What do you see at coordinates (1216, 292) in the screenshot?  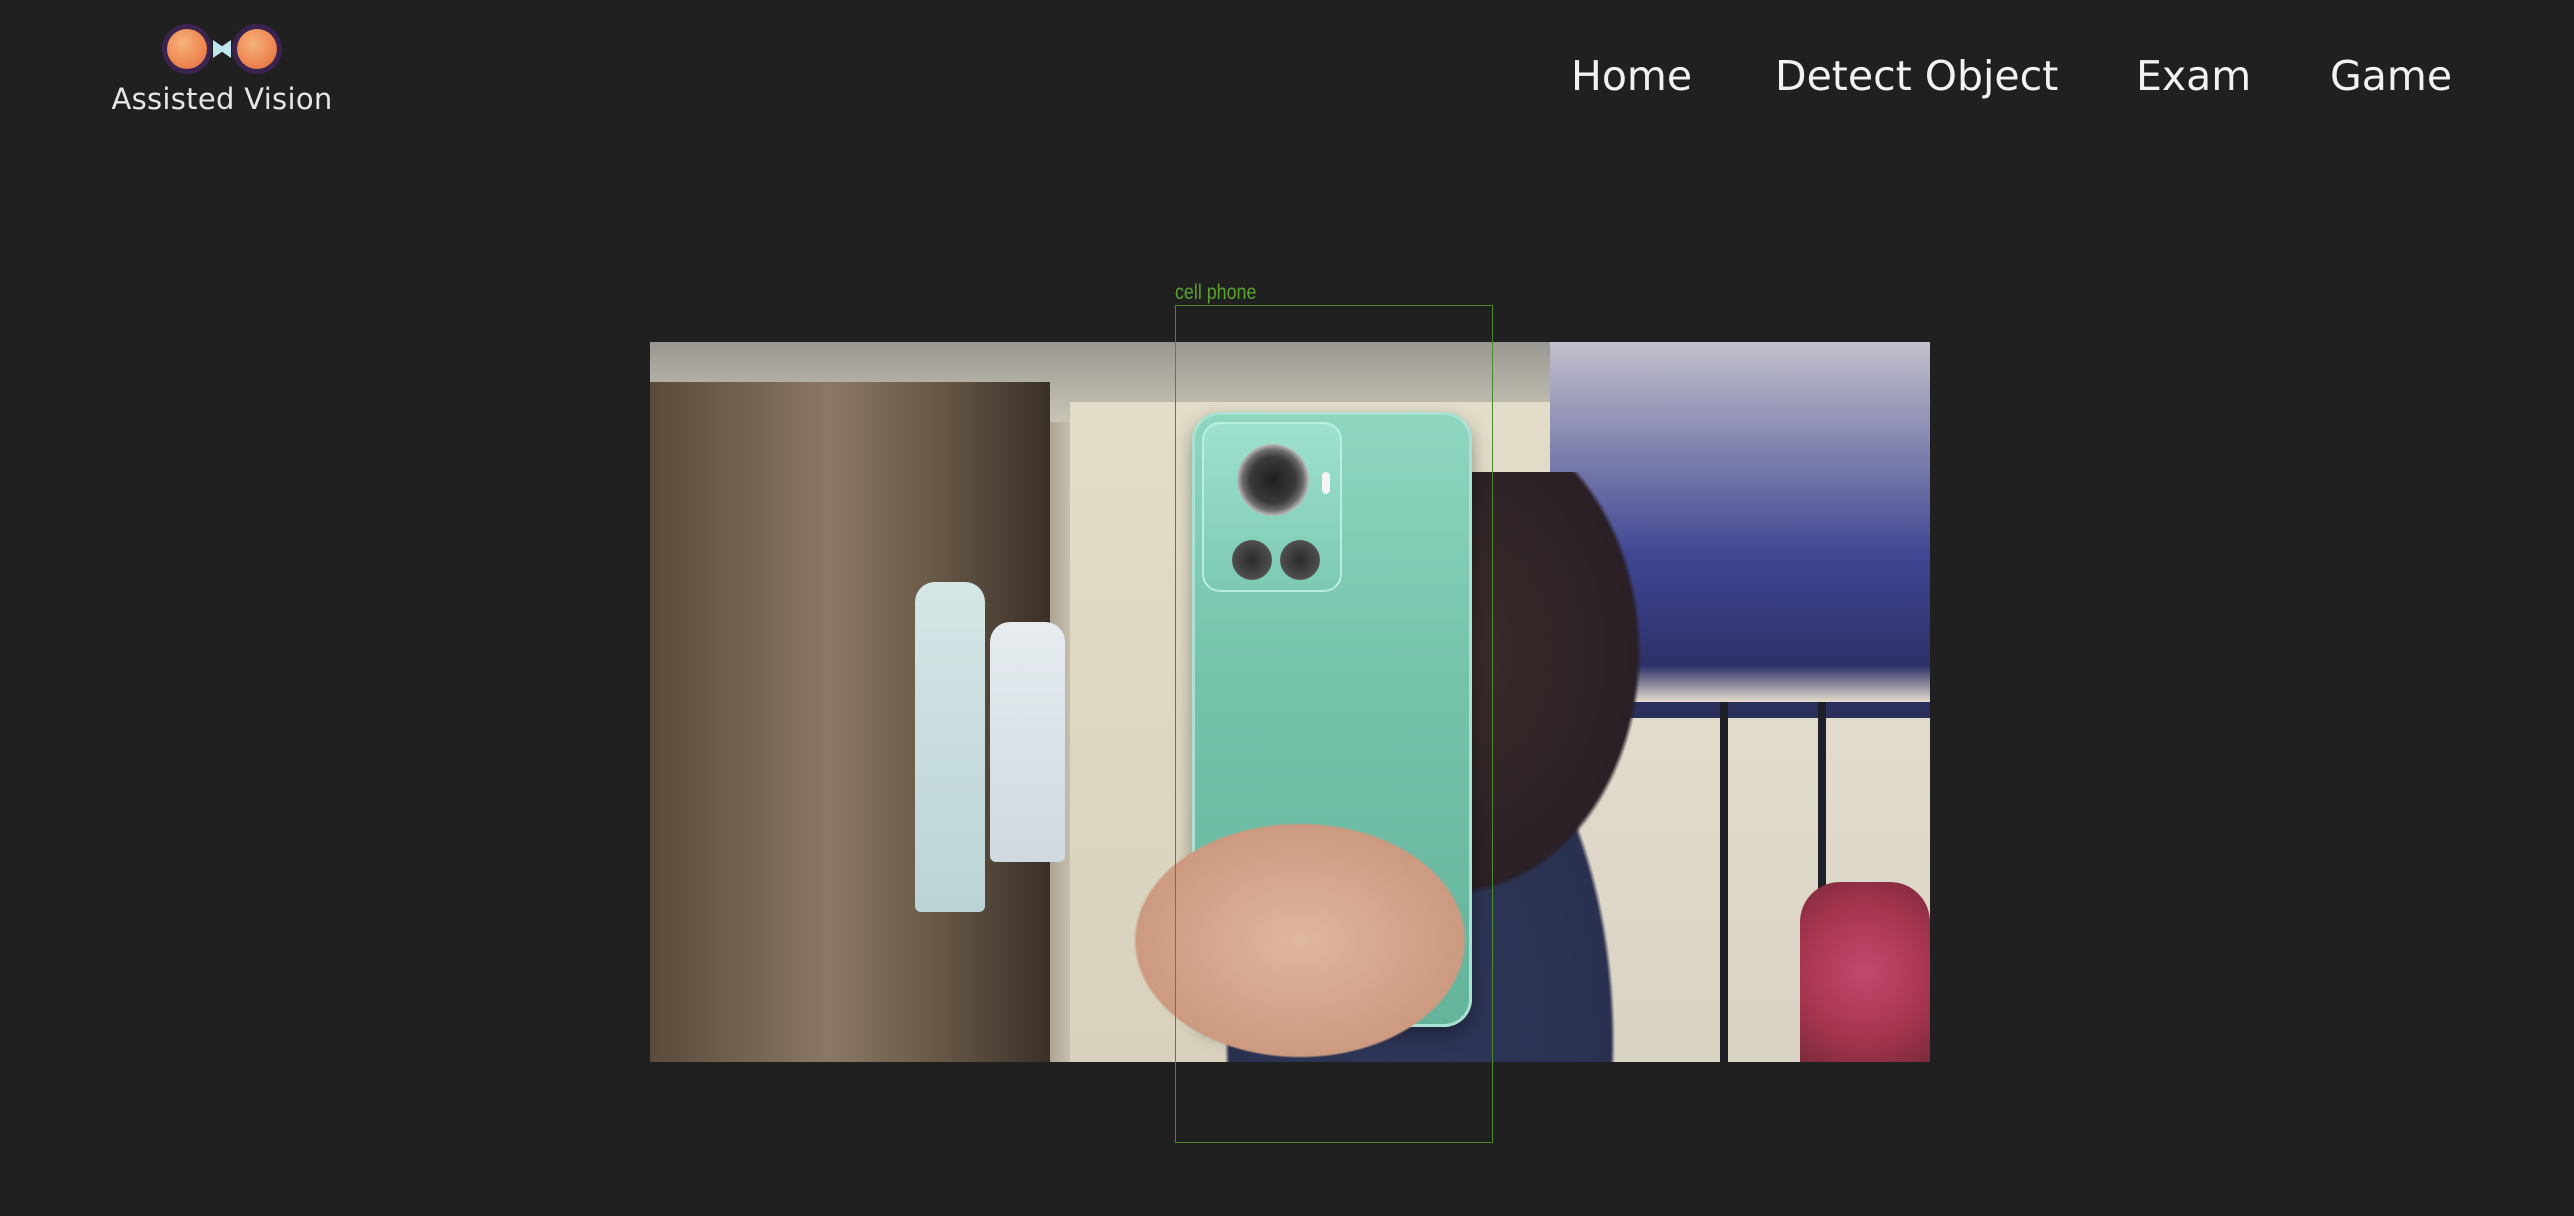 I see `detection-label: cell phone` at bounding box center [1216, 292].